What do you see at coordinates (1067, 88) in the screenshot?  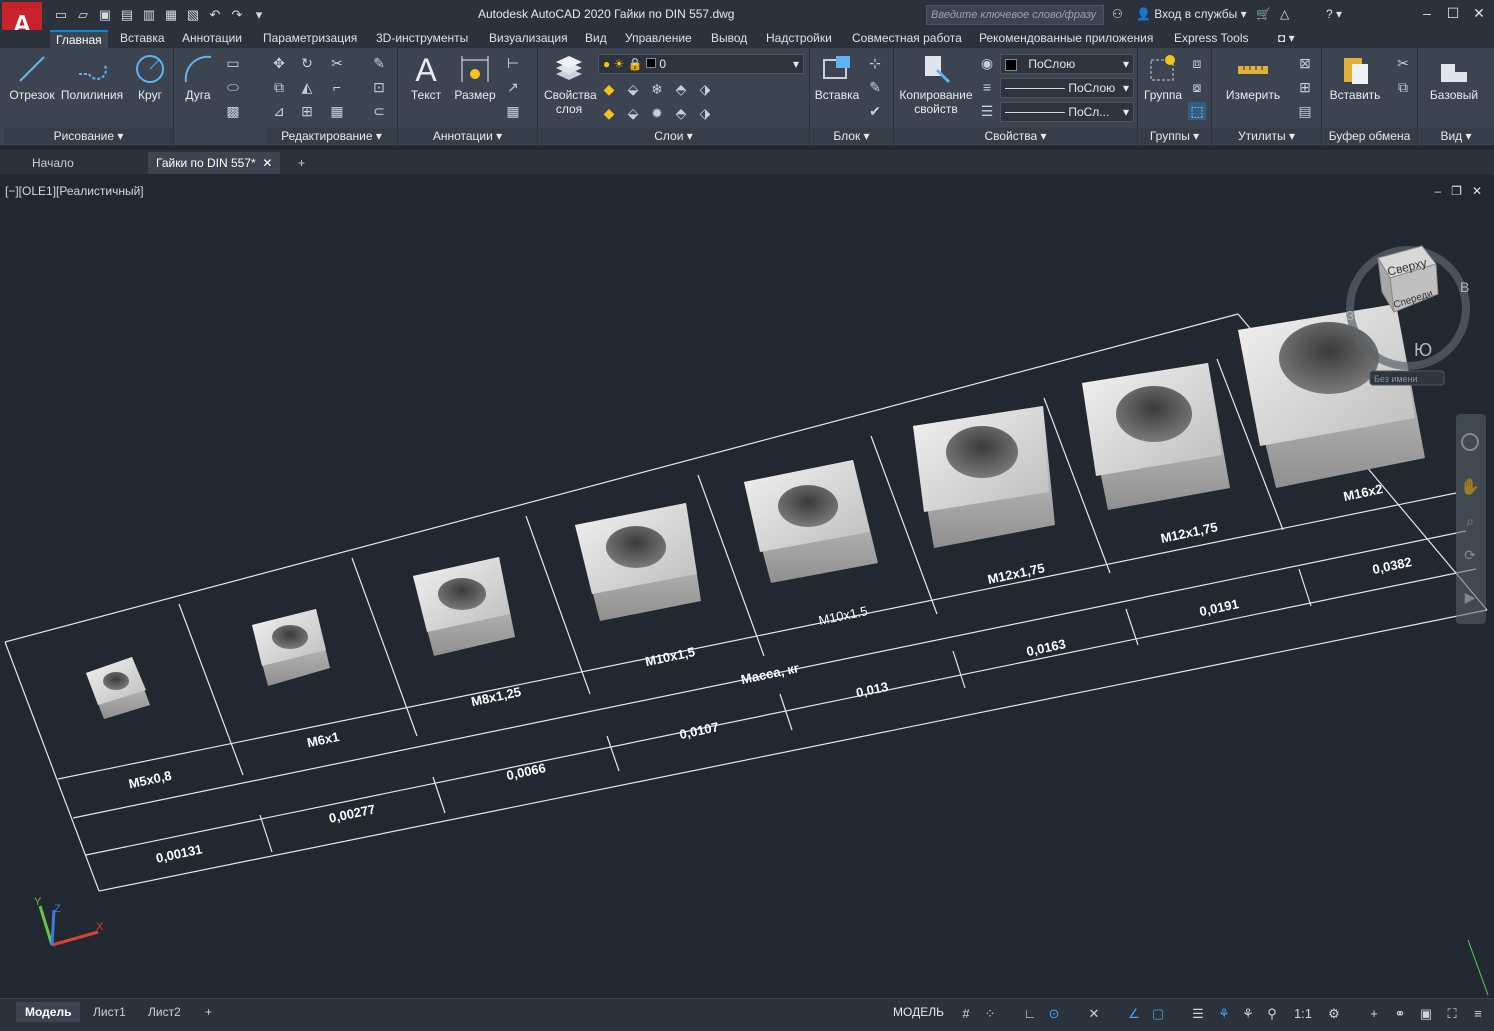 I see `linetype-dropdown: ПоСлою ▾` at bounding box center [1067, 88].